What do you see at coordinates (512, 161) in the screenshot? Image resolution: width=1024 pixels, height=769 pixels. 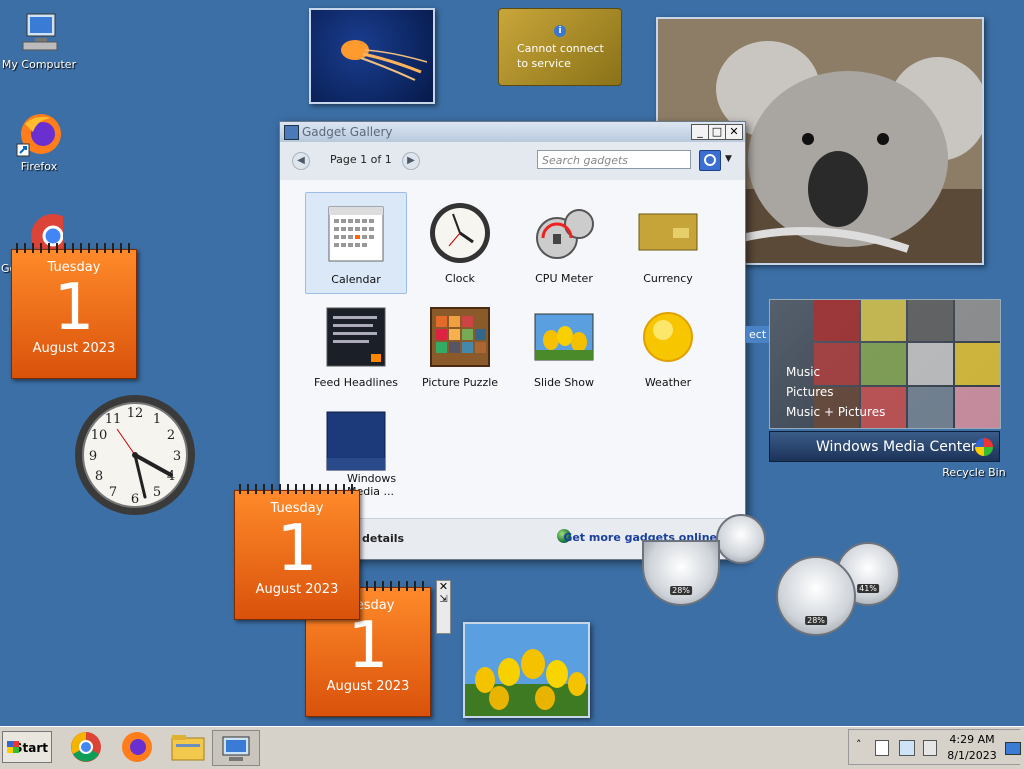 I see `gallery-toolbar: ◀ Page 1 of 1 ▶ Search gadgets ▼` at bounding box center [512, 161].